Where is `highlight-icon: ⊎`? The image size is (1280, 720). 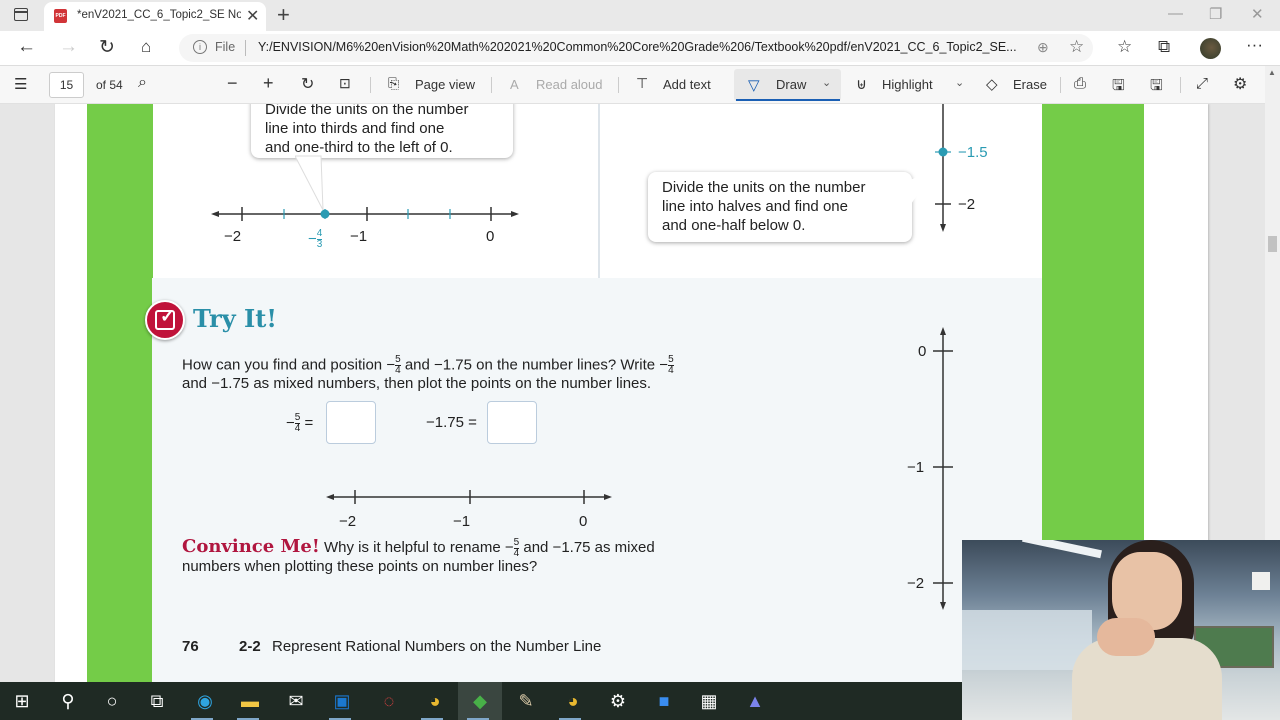 highlight-icon: ⊎ is located at coordinates (861, 84).